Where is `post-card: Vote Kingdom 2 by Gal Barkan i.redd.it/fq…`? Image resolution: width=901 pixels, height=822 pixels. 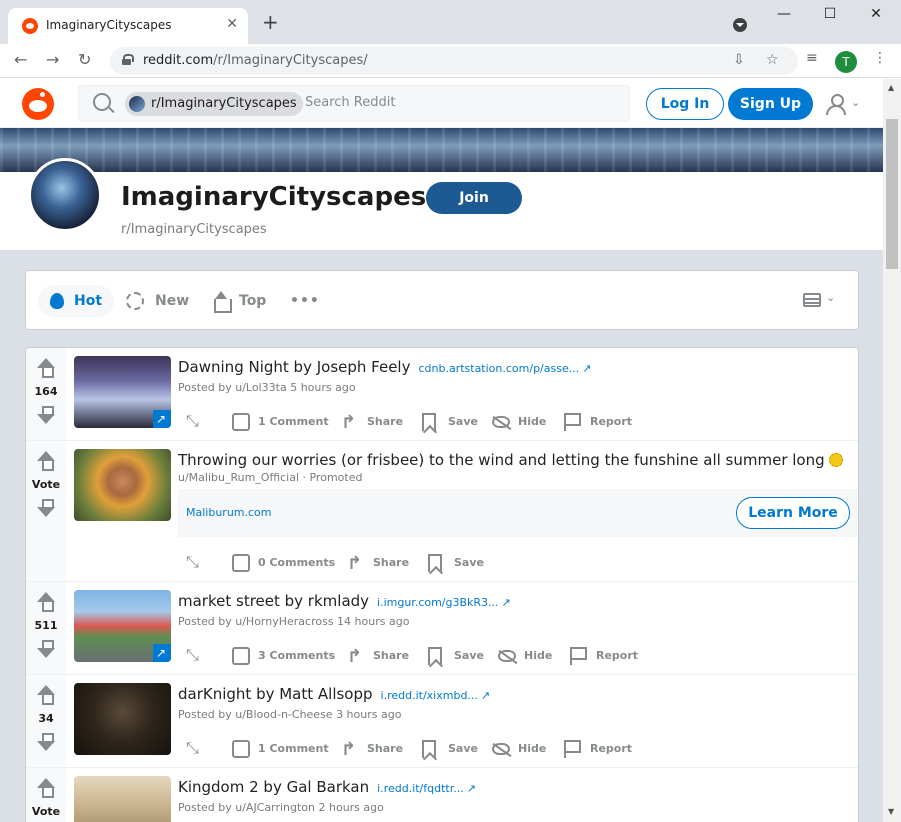 post-card: Vote Kingdom 2 by Gal Barkan i.redd.it/fq… is located at coordinates (442, 795).